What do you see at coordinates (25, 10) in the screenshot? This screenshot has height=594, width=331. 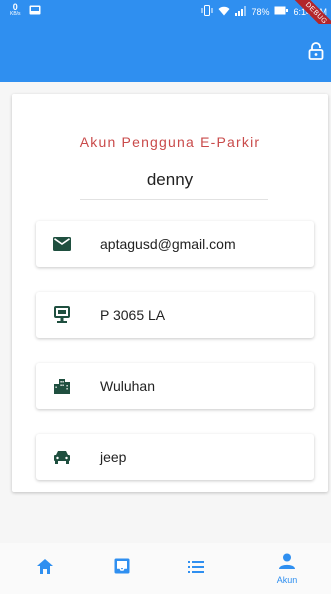 I see `status-left: 0 KB/s` at bounding box center [25, 10].